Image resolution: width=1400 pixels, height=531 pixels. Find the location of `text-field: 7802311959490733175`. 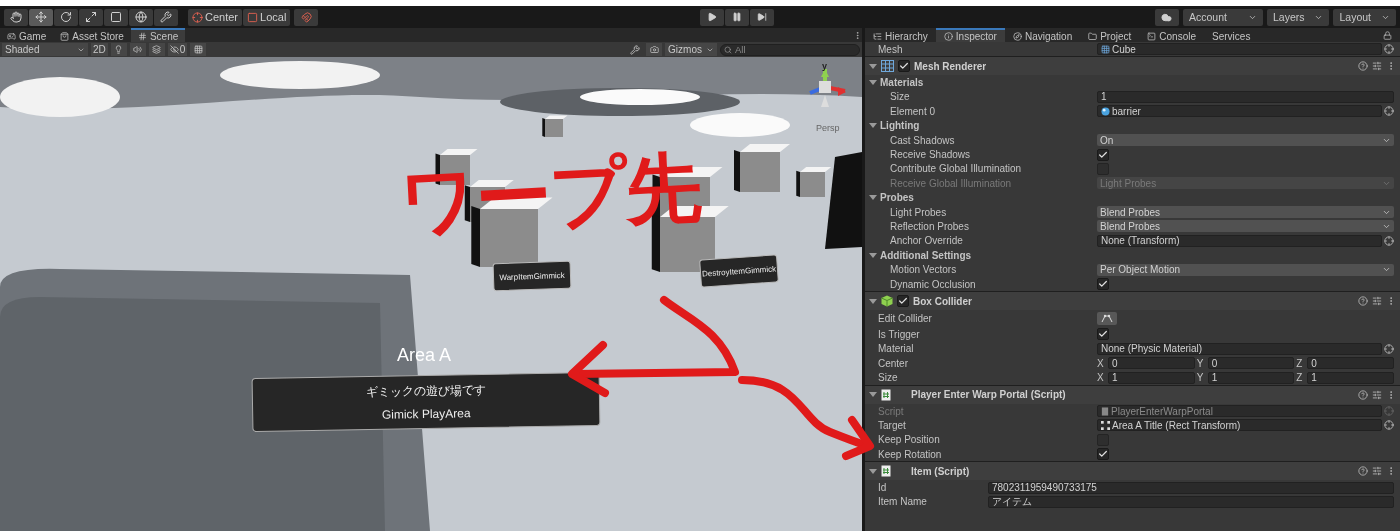

text-field: 7802311959490733175 is located at coordinates (1191, 487).